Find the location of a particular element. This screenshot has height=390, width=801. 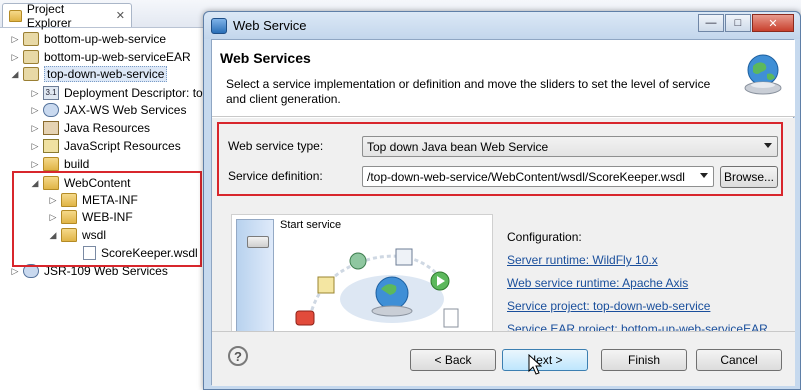

mouse-cursor-icon is located at coordinates (535, 364).